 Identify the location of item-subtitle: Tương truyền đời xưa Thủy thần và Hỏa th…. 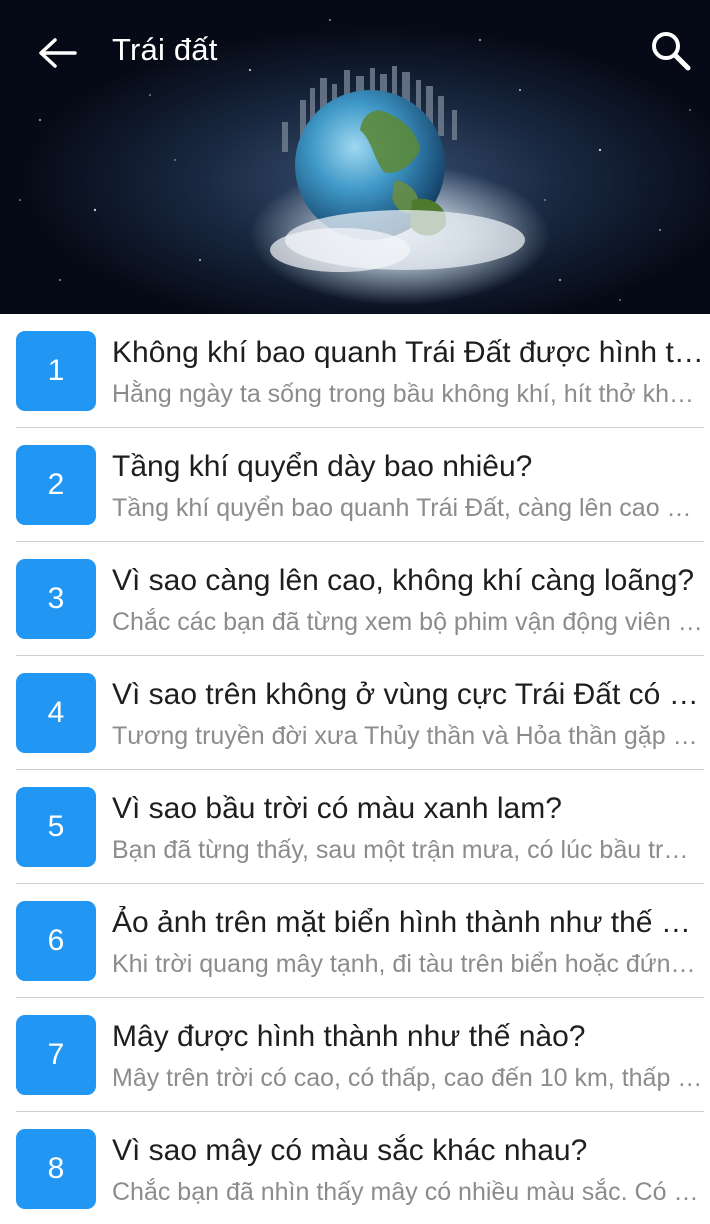
(408, 736).